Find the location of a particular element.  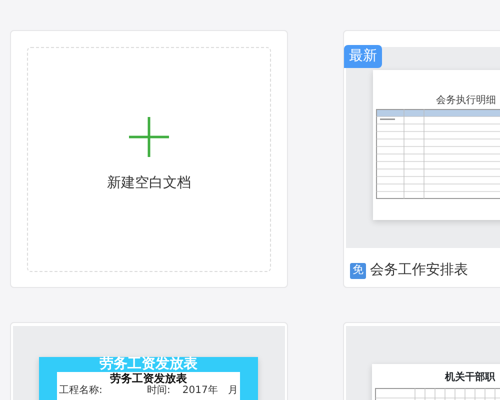

field-label: 月 is located at coordinates (233, 390).